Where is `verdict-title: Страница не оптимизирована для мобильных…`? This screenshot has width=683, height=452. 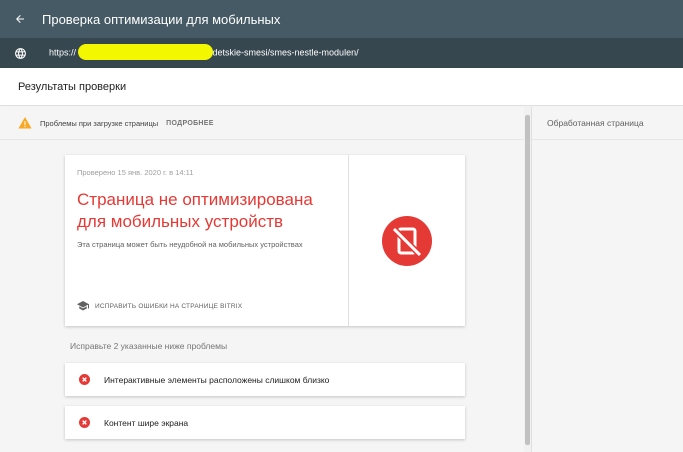 verdict-title: Страница не оптимизирована для мобильных… is located at coordinates (195, 210).